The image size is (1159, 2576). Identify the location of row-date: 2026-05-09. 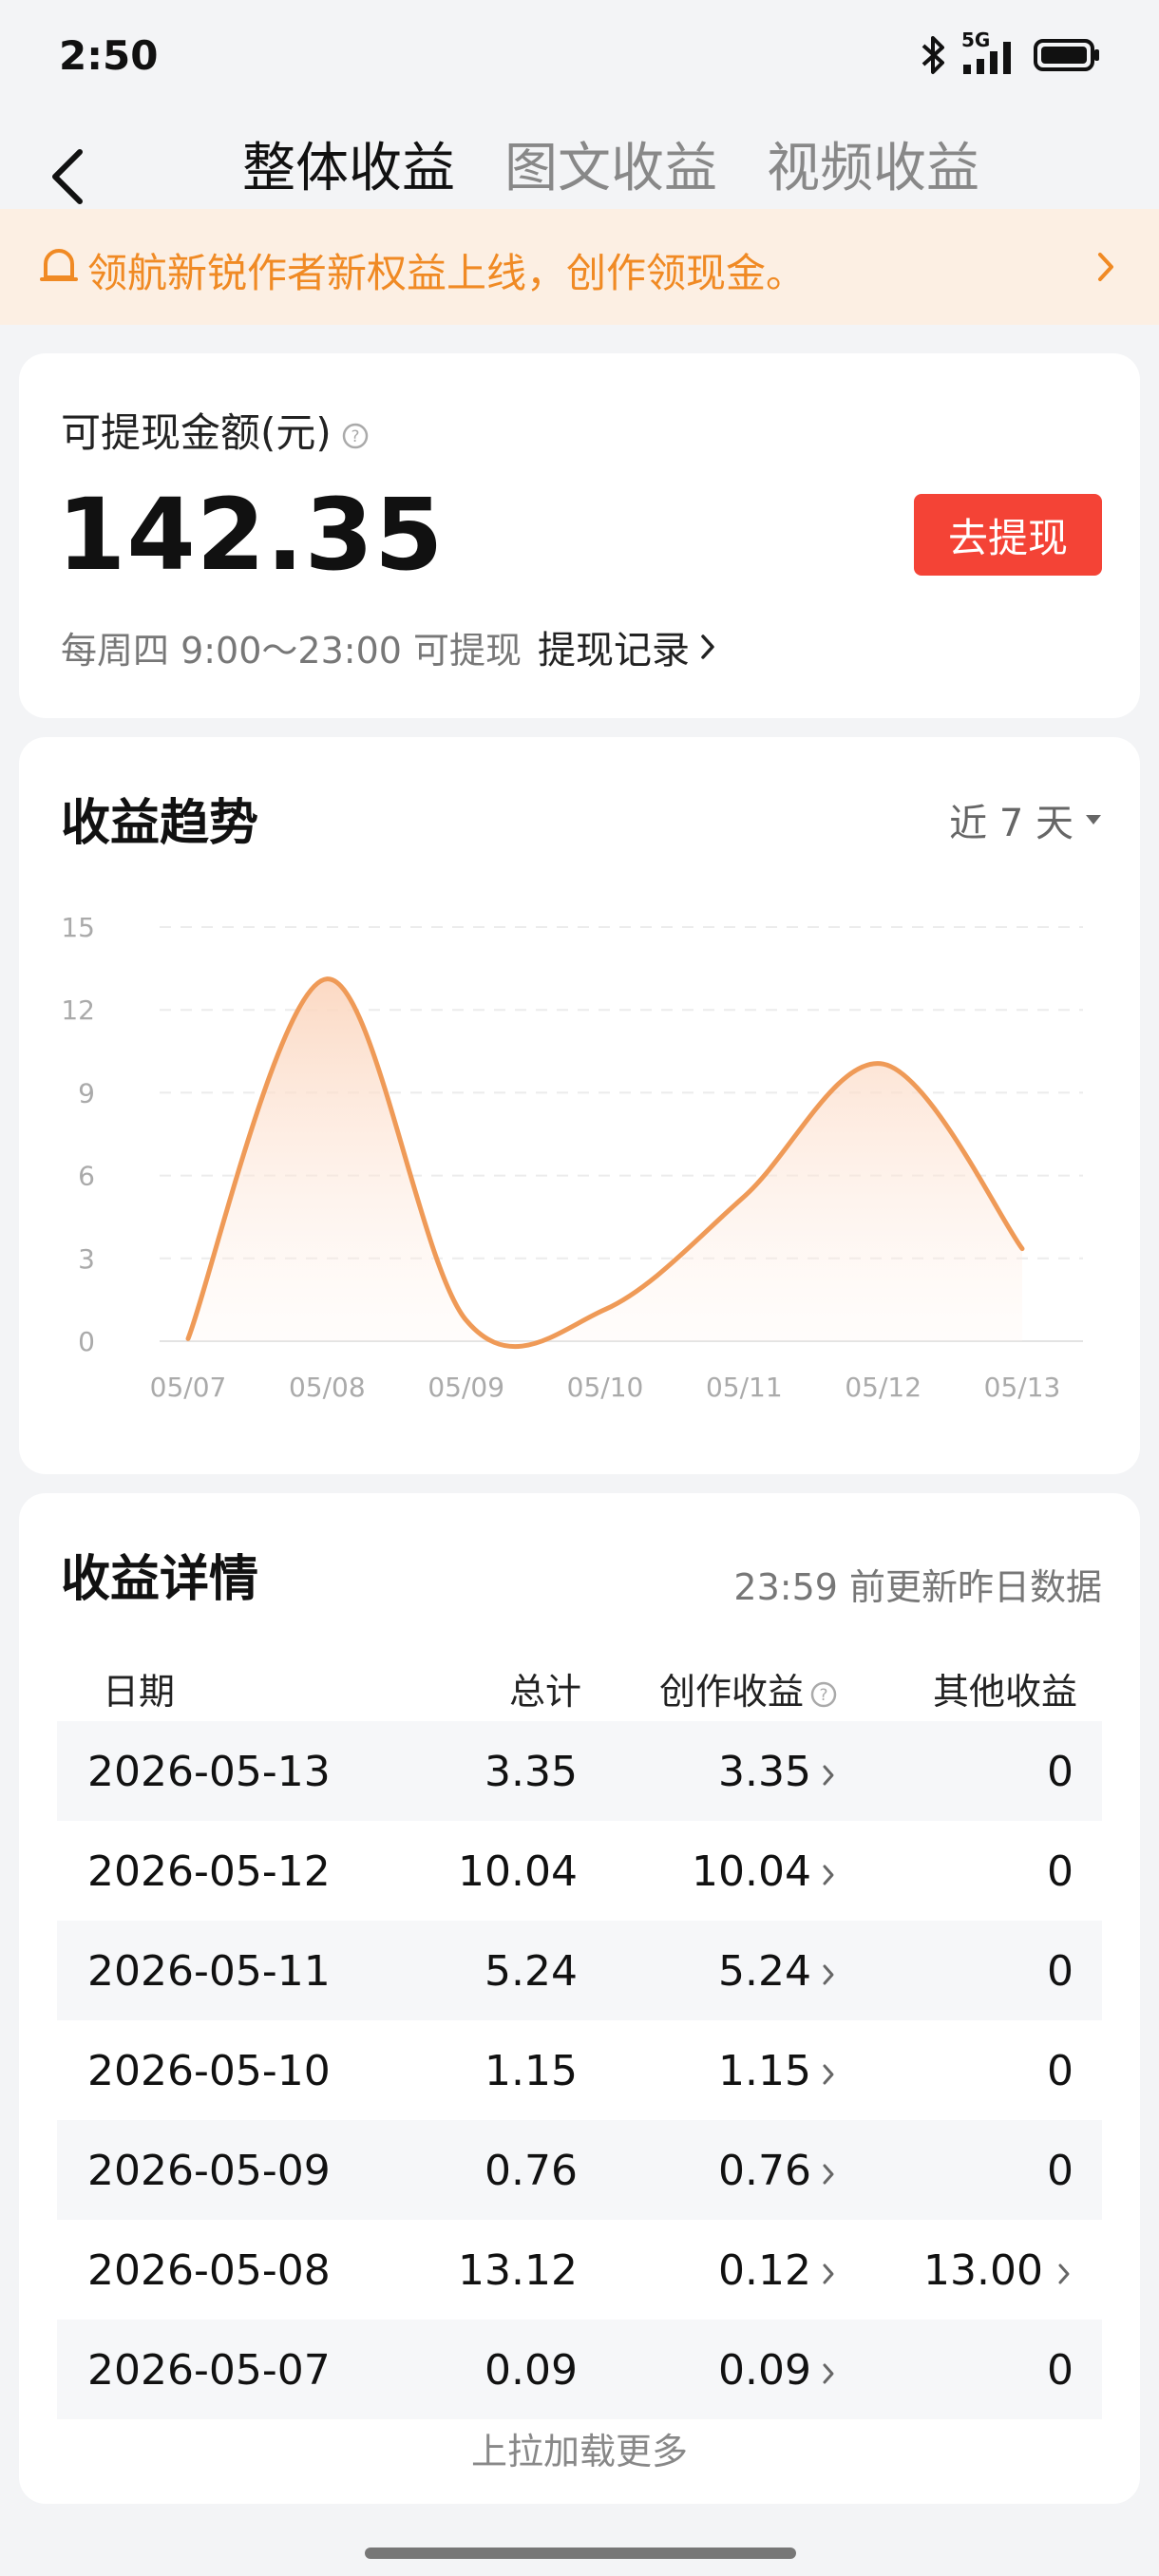
(209, 2171).